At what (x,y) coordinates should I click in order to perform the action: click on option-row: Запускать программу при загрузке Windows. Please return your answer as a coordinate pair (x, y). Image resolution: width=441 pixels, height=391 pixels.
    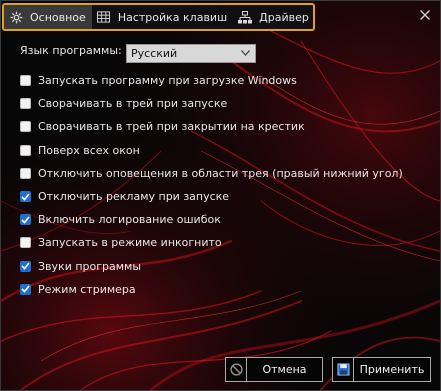
    Looking at the image, I should click on (211, 80).